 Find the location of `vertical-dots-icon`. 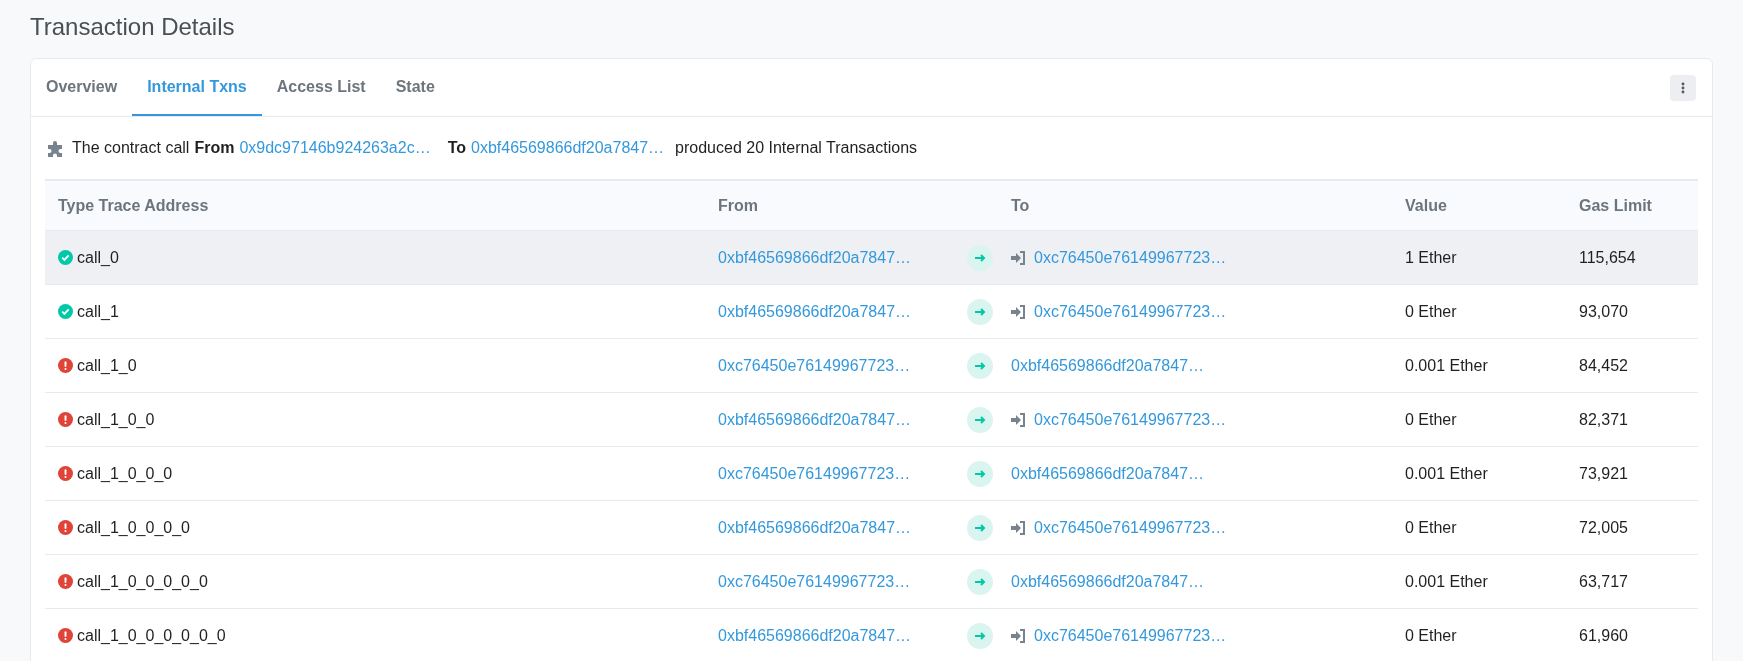

vertical-dots-icon is located at coordinates (1683, 87).